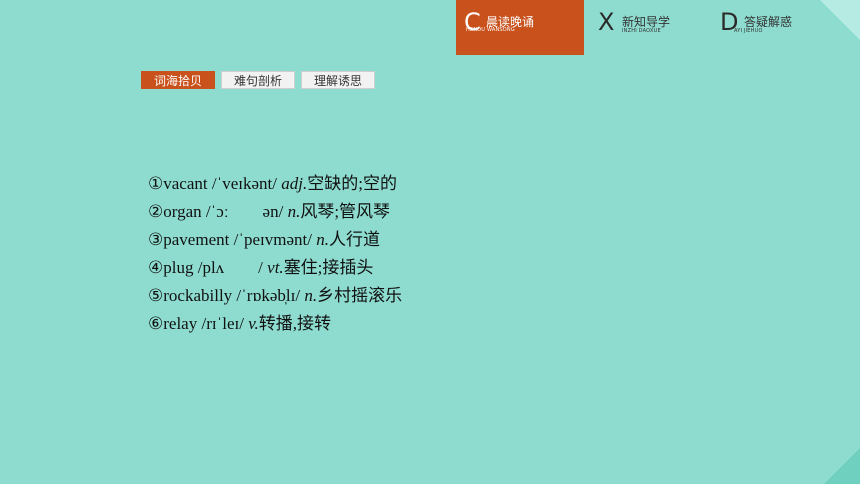 This screenshot has width=860, height=484. Describe the element at coordinates (244, 183) in the screenshot. I see `phonetic: /ˈveɪkənt/` at that location.